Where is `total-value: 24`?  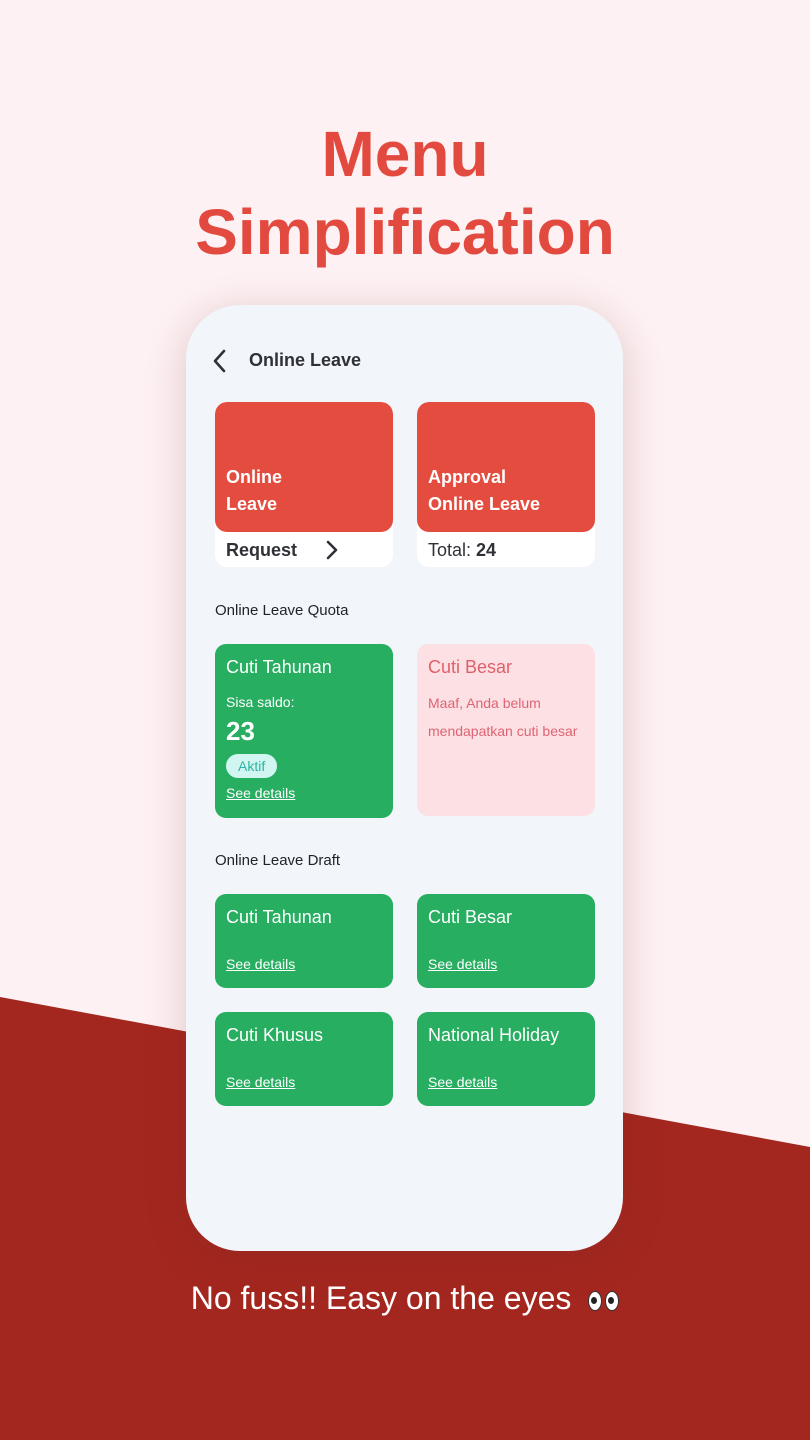 total-value: 24 is located at coordinates (486, 549).